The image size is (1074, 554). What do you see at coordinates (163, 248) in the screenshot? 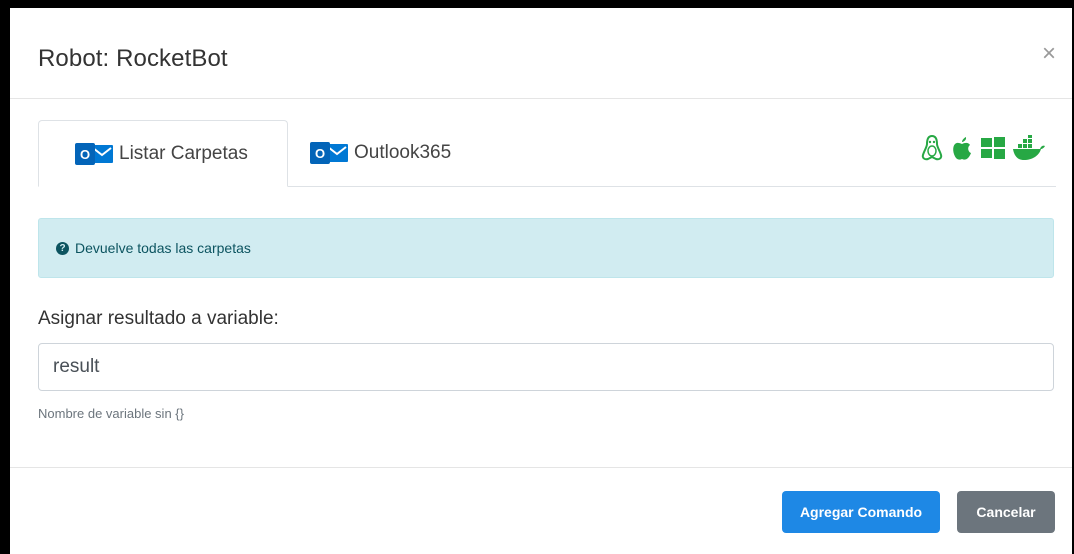
I see `alert-text: Devuelve todas las carpetas` at bounding box center [163, 248].